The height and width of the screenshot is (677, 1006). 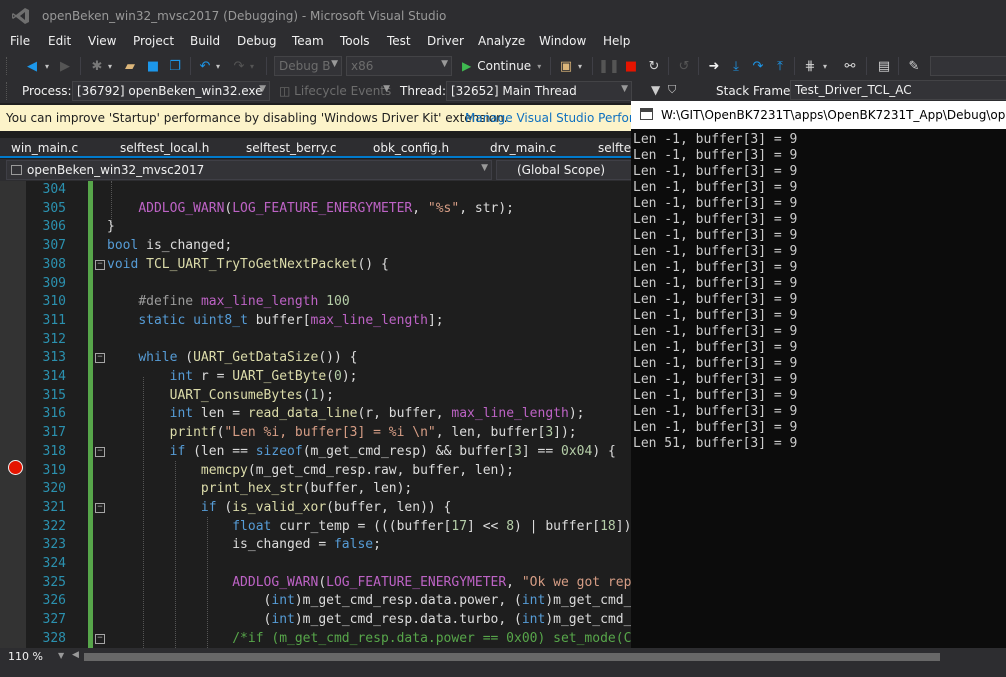 I want to click on thread-select: [32652] Main Thread ▼, so click(x=539, y=91).